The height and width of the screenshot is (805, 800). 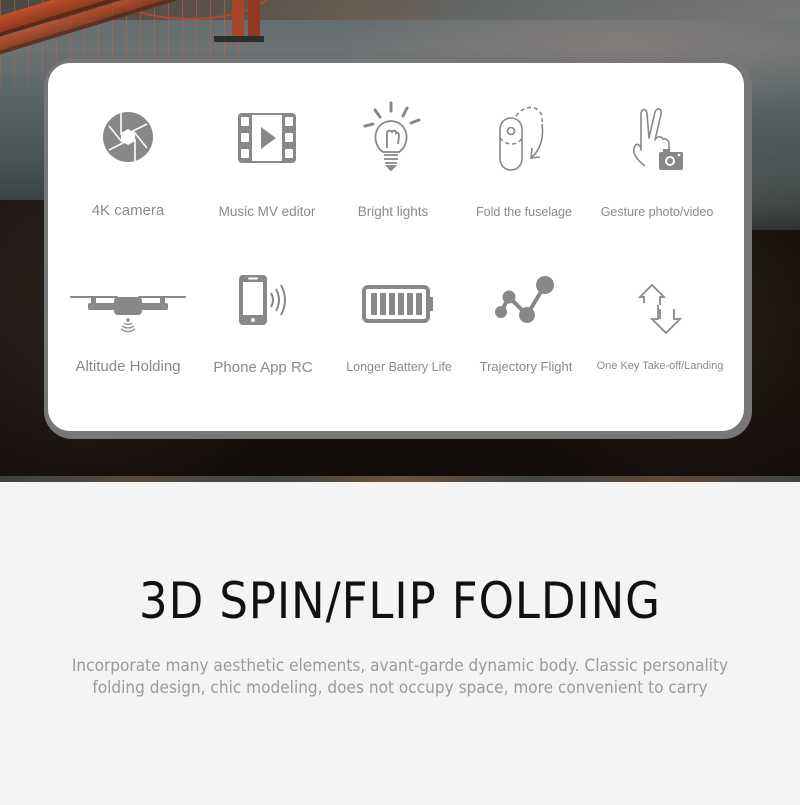 What do you see at coordinates (267, 138) in the screenshot?
I see `film-play-icon` at bounding box center [267, 138].